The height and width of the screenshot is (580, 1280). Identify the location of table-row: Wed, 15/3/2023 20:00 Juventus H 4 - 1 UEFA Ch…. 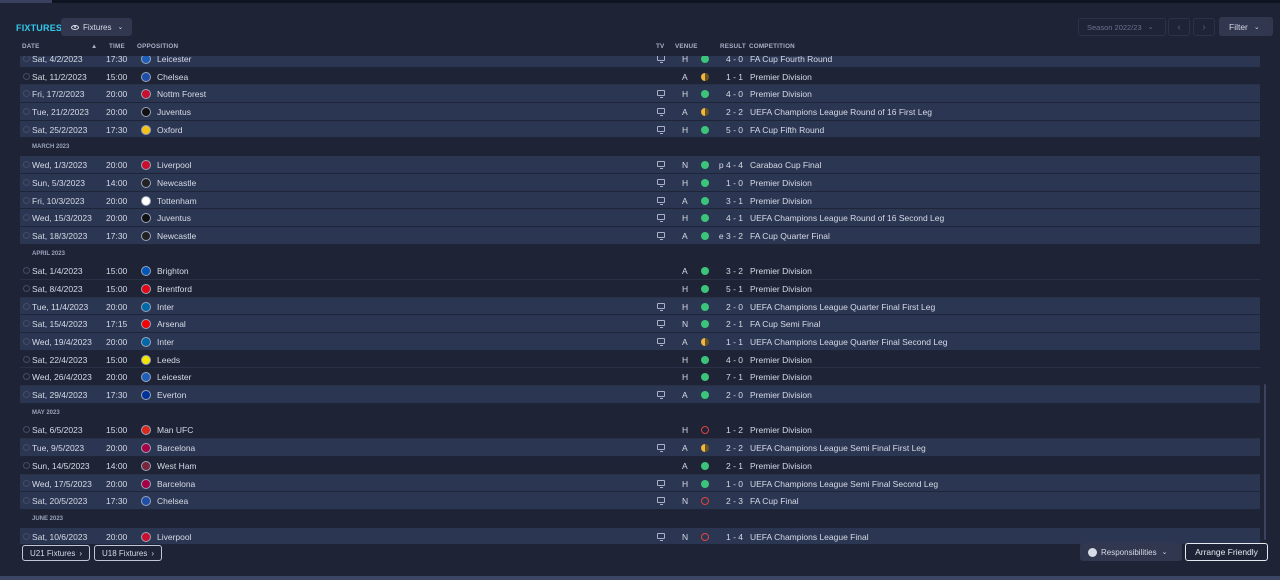
(640, 218).